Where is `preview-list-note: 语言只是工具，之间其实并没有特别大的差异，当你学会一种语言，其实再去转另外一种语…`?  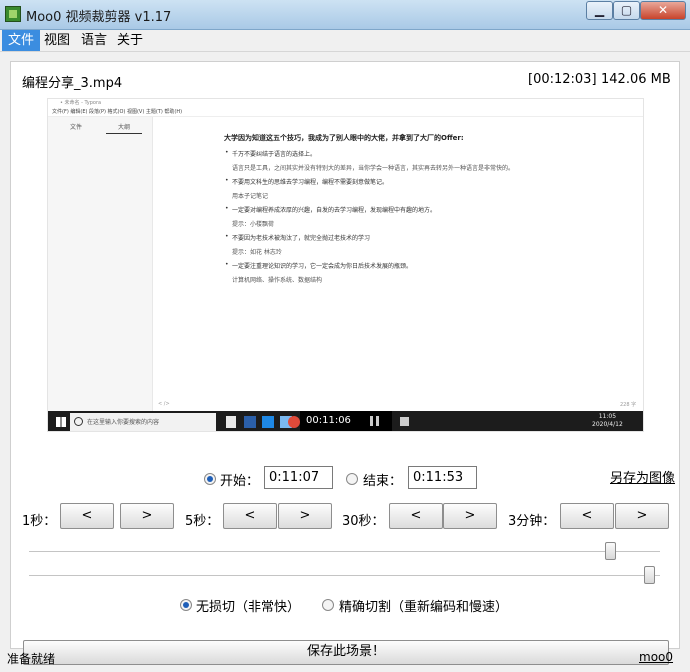
preview-list-note: 语言只是工具，之间其实并没有特别大的差异，当你学会一种语言，其实再去转另外一种语… is located at coordinates (373, 168).